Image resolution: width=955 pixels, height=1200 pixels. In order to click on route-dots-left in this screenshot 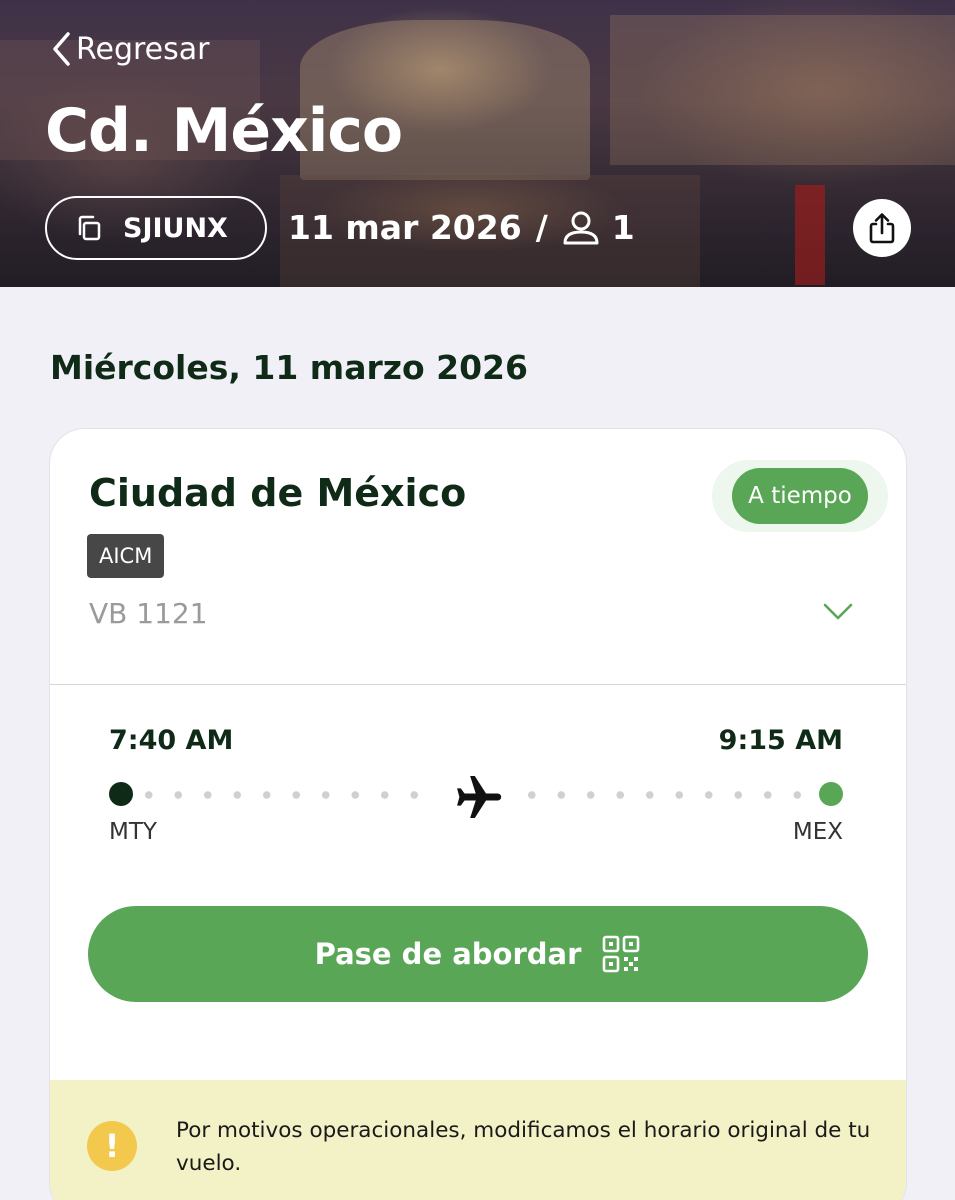, I will do `click(284, 795)`.